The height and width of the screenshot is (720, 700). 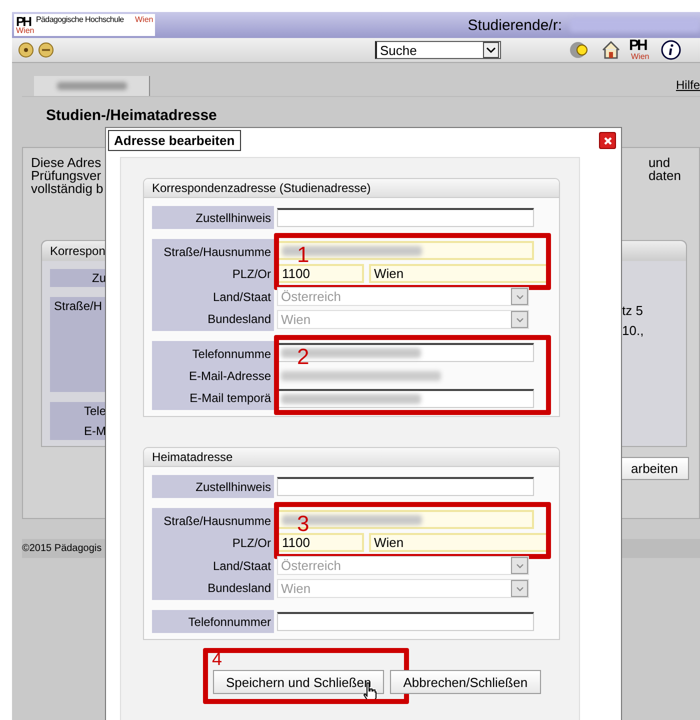 I want to click on intro-text: Prüfungsver, so click(x=66, y=175).